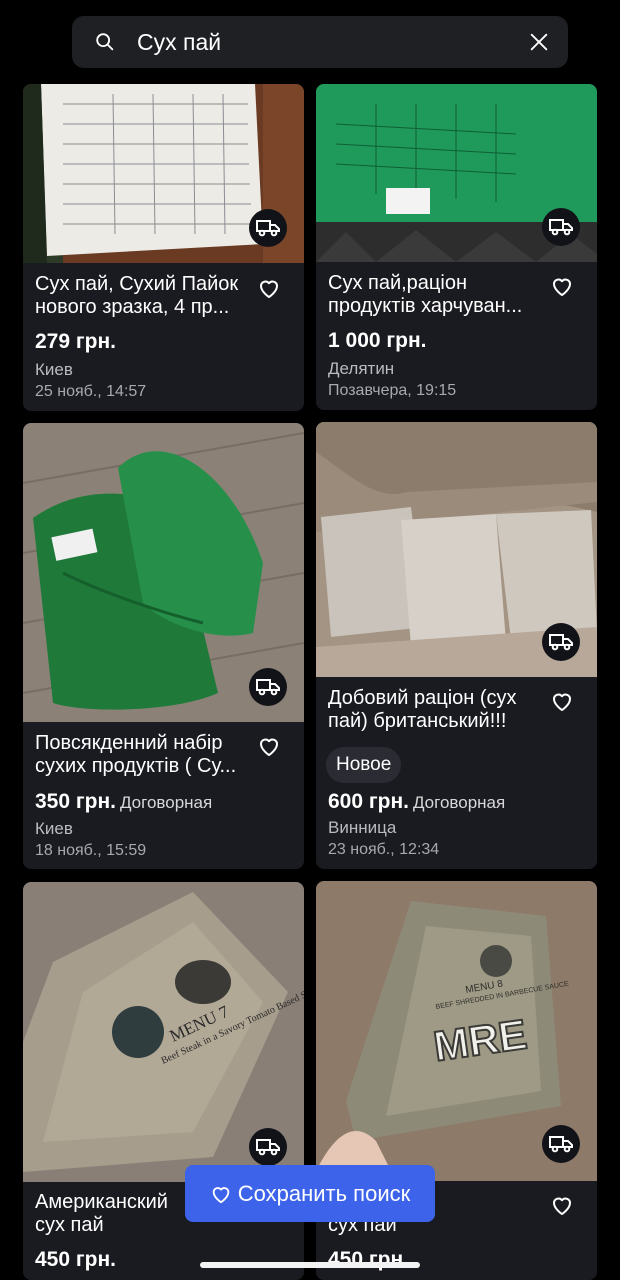  What do you see at coordinates (91, 850) in the screenshot?
I see `listing-date: 18 нояб., 15:59` at bounding box center [91, 850].